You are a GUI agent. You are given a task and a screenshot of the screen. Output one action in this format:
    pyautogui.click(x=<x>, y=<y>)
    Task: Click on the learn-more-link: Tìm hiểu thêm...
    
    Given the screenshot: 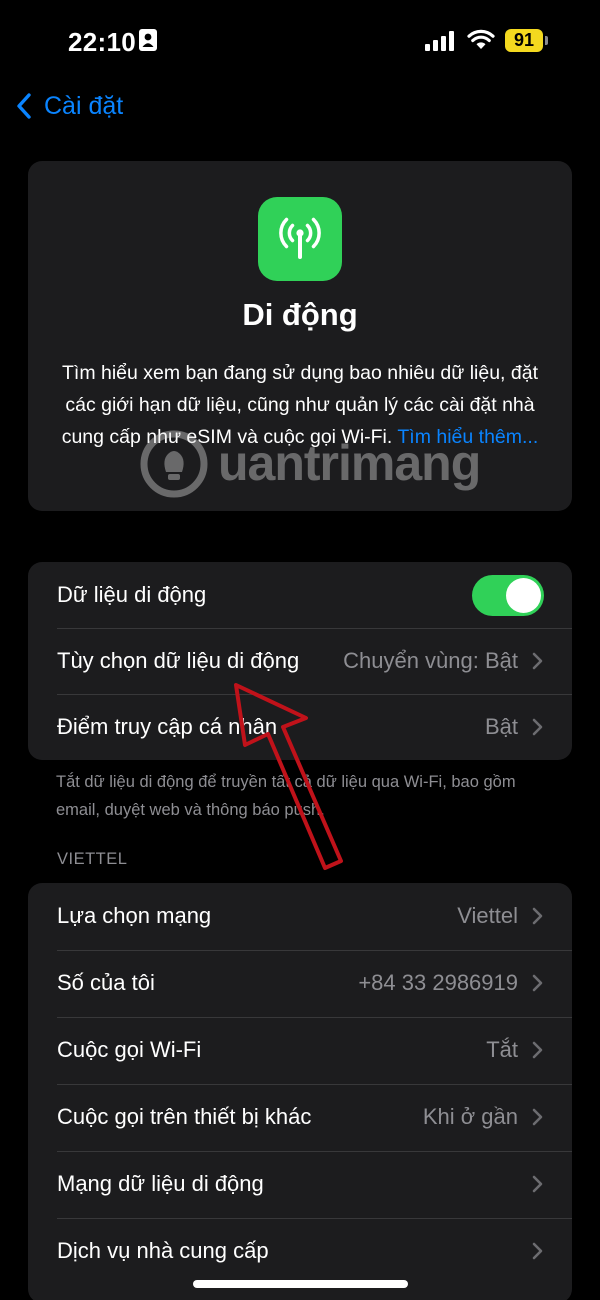 What is the action you would take?
    pyautogui.click(x=467, y=437)
    